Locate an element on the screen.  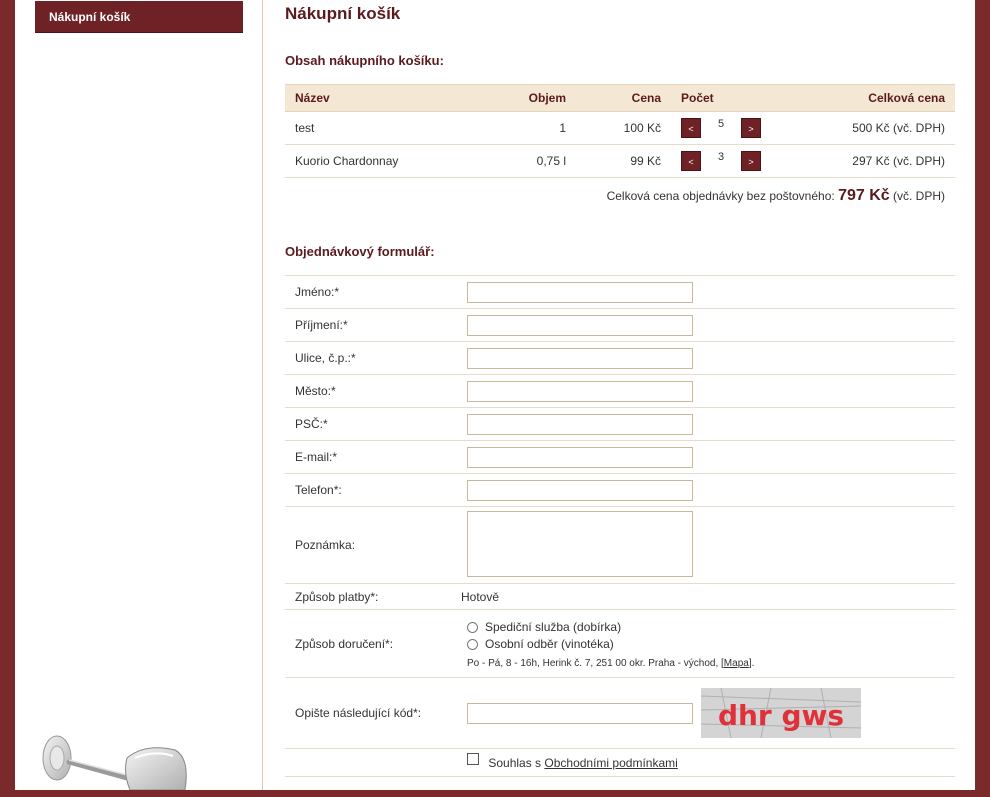
order-total-amount: 797 Kč is located at coordinates (864, 195).